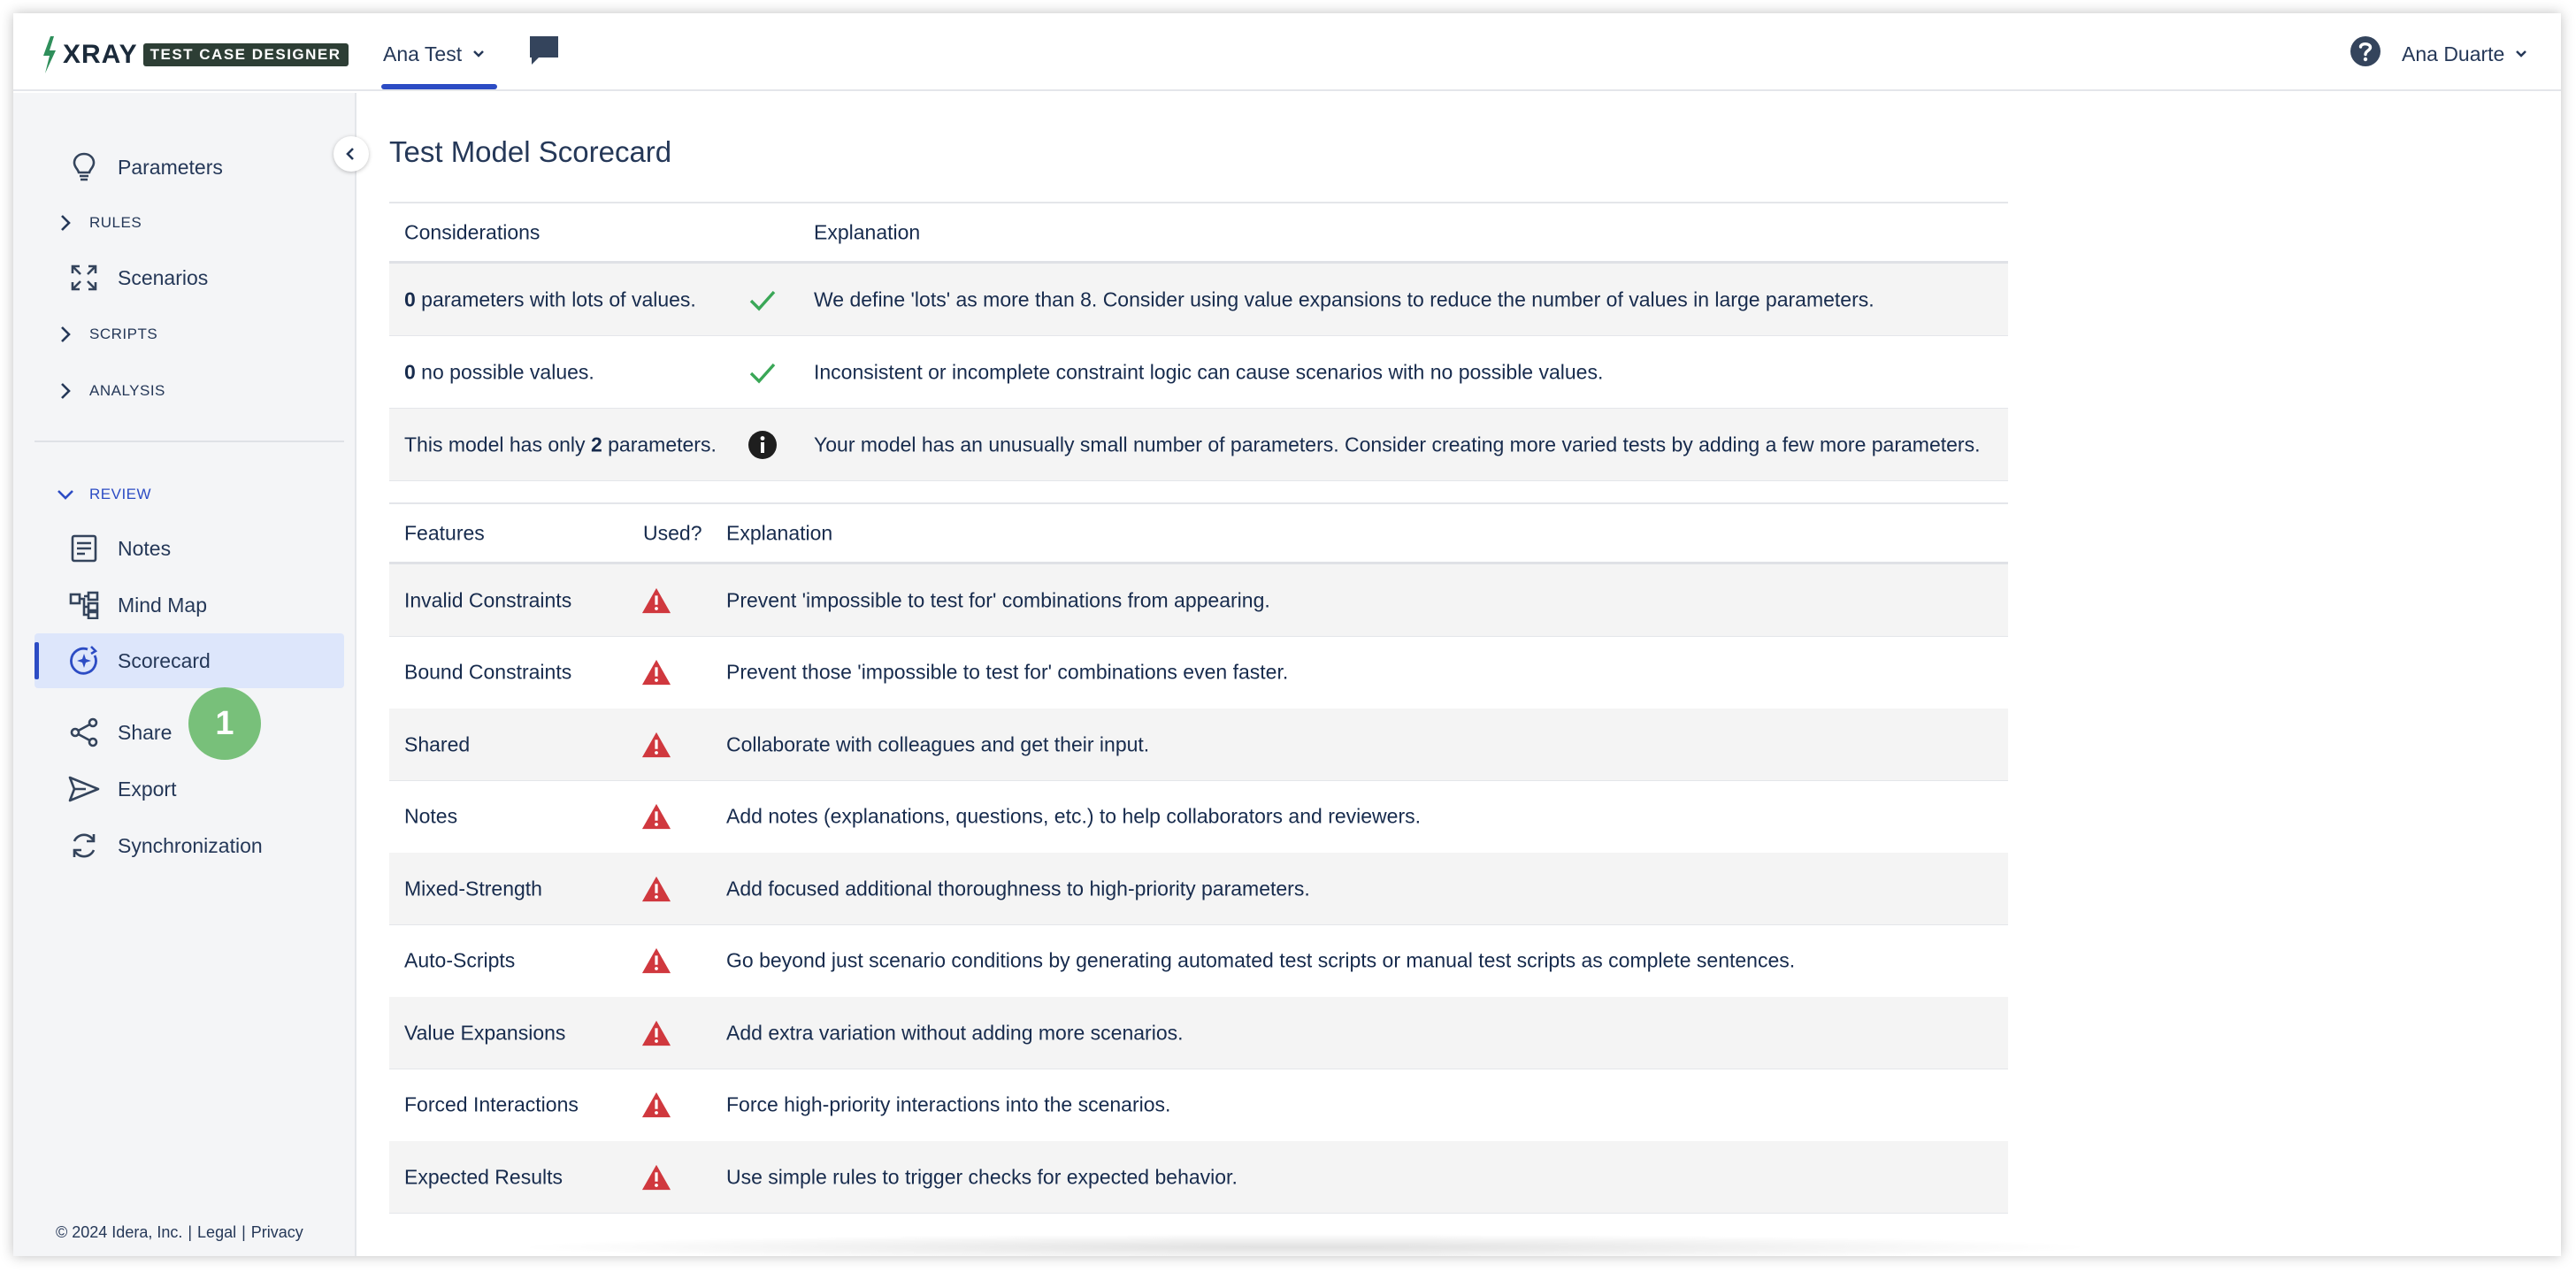 This screenshot has width=2576, height=1272. I want to click on logo-subtext: TEST CASE DESIGNER, so click(245, 54).